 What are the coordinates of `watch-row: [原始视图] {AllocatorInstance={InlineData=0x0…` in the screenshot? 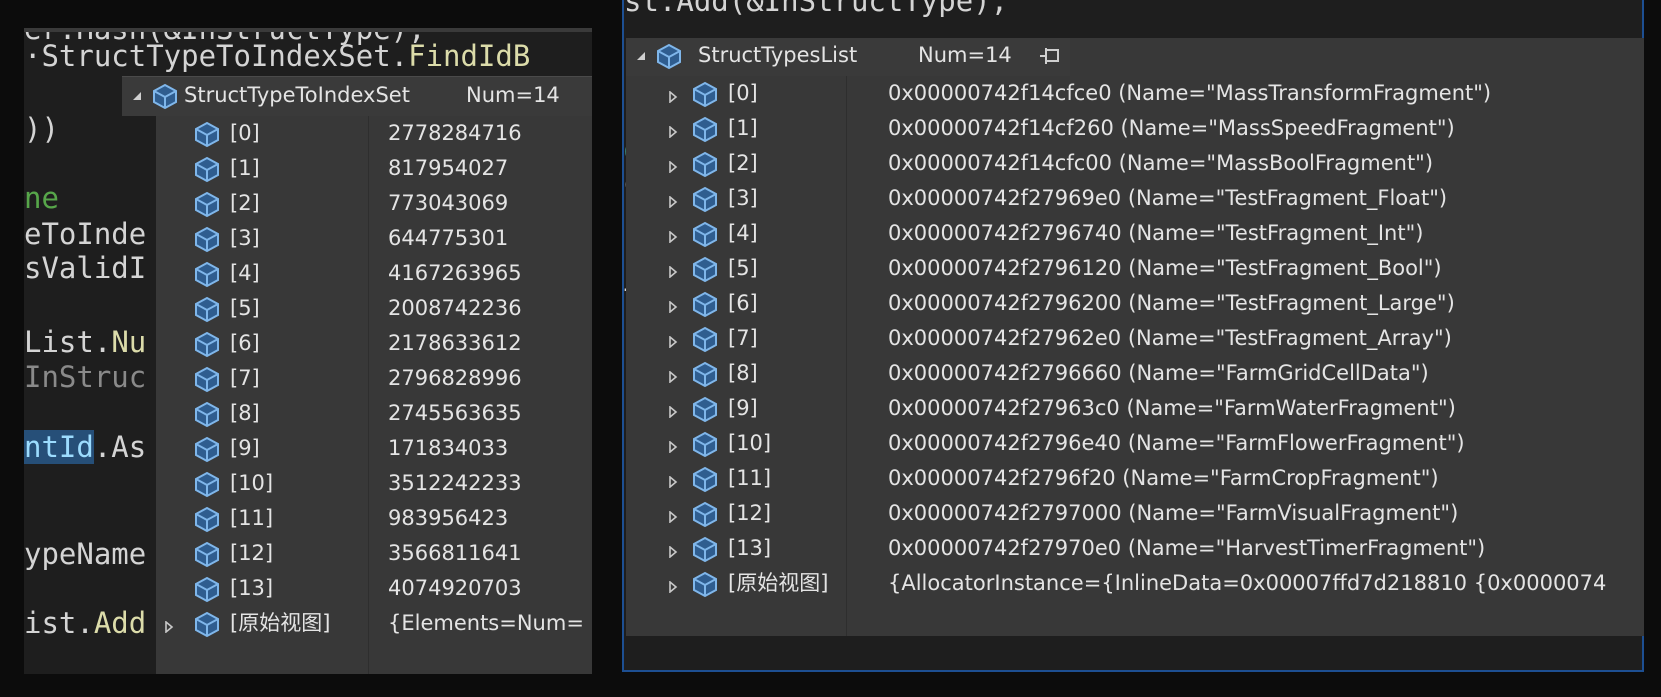 It's located at (1152, 584).